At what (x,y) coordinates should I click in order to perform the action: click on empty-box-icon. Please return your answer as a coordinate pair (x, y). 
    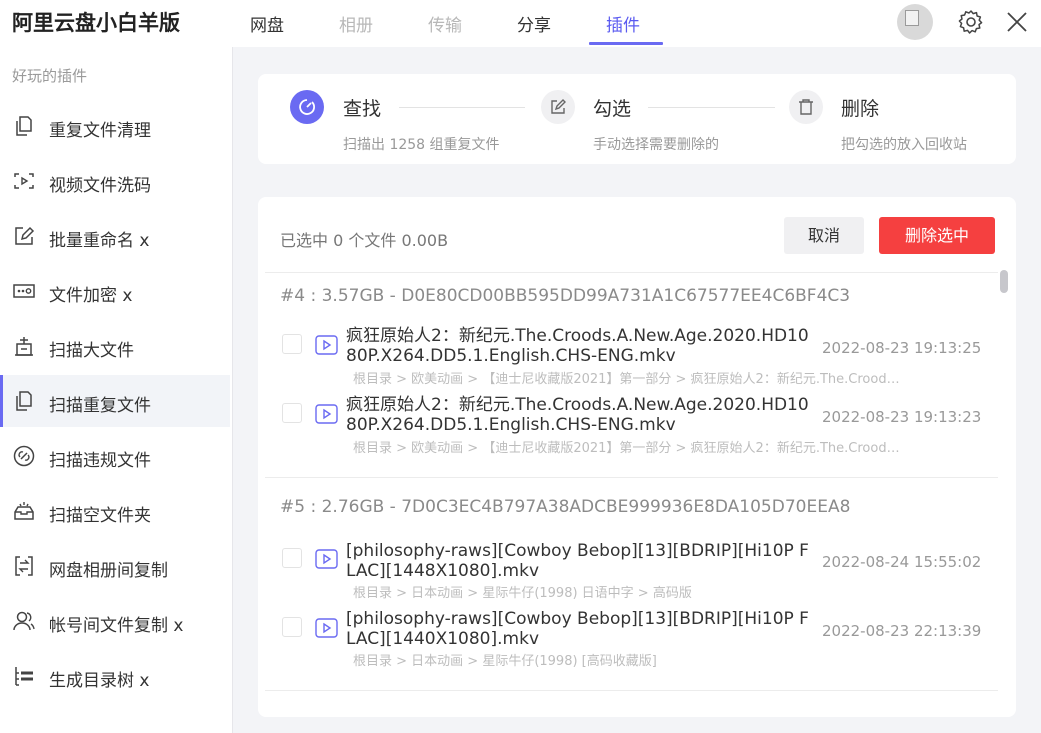
    Looking at the image, I should click on (24, 511).